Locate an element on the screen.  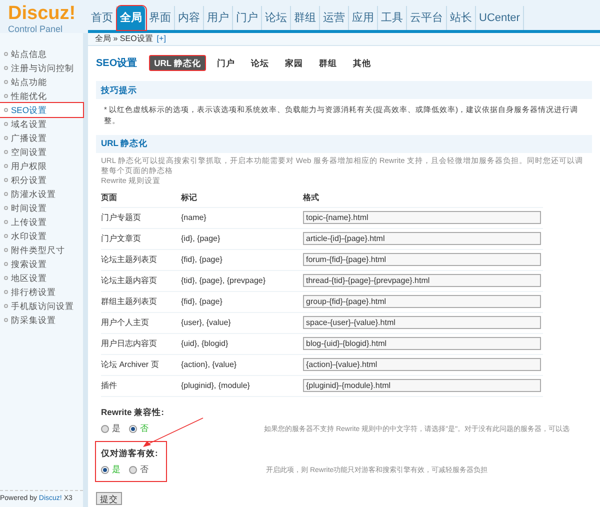
table-cell: {name} is located at coordinates (242, 218).